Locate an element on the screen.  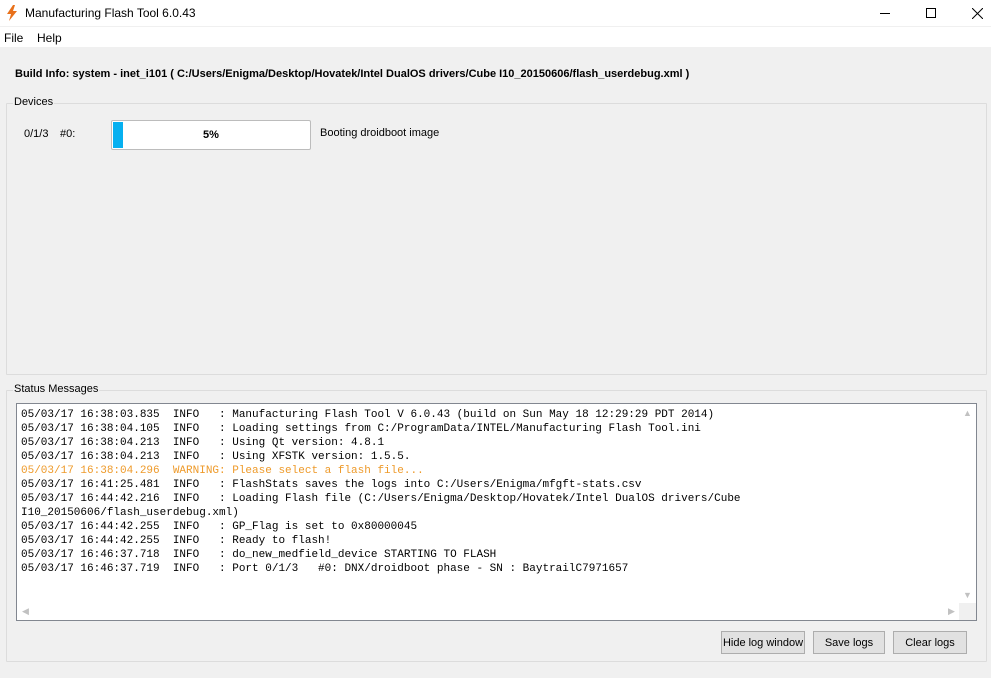
device-number: #0: is located at coordinates (68, 134).